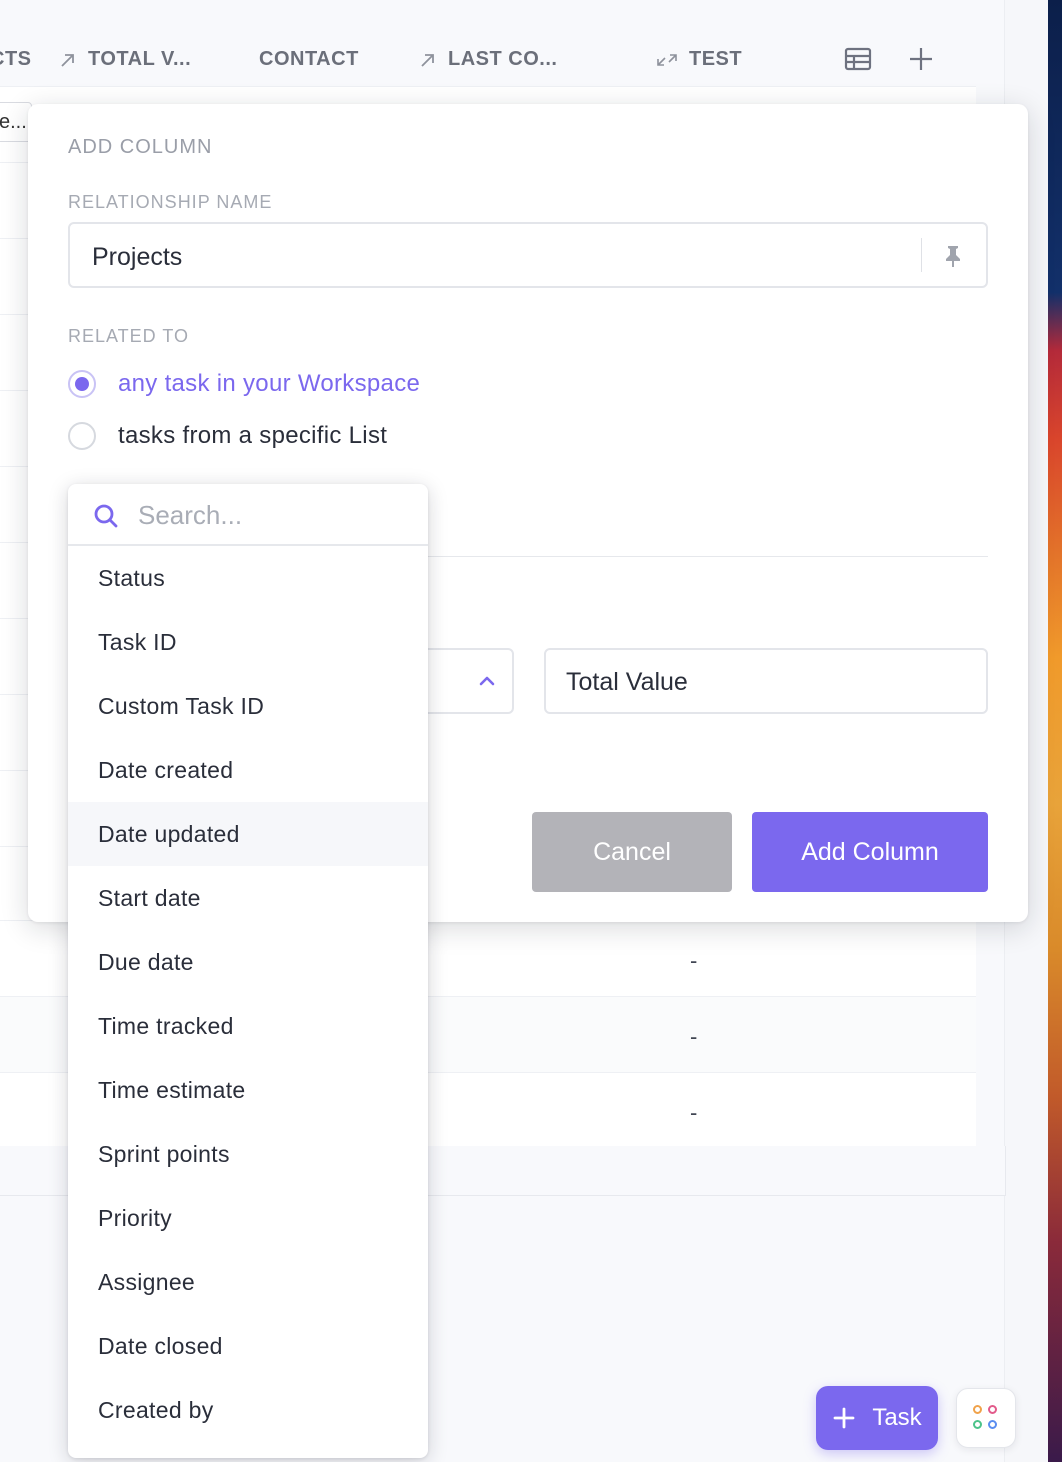 This screenshot has width=1062, height=1462. I want to click on dropdown-item-date-updated: Date updated, so click(248, 834).